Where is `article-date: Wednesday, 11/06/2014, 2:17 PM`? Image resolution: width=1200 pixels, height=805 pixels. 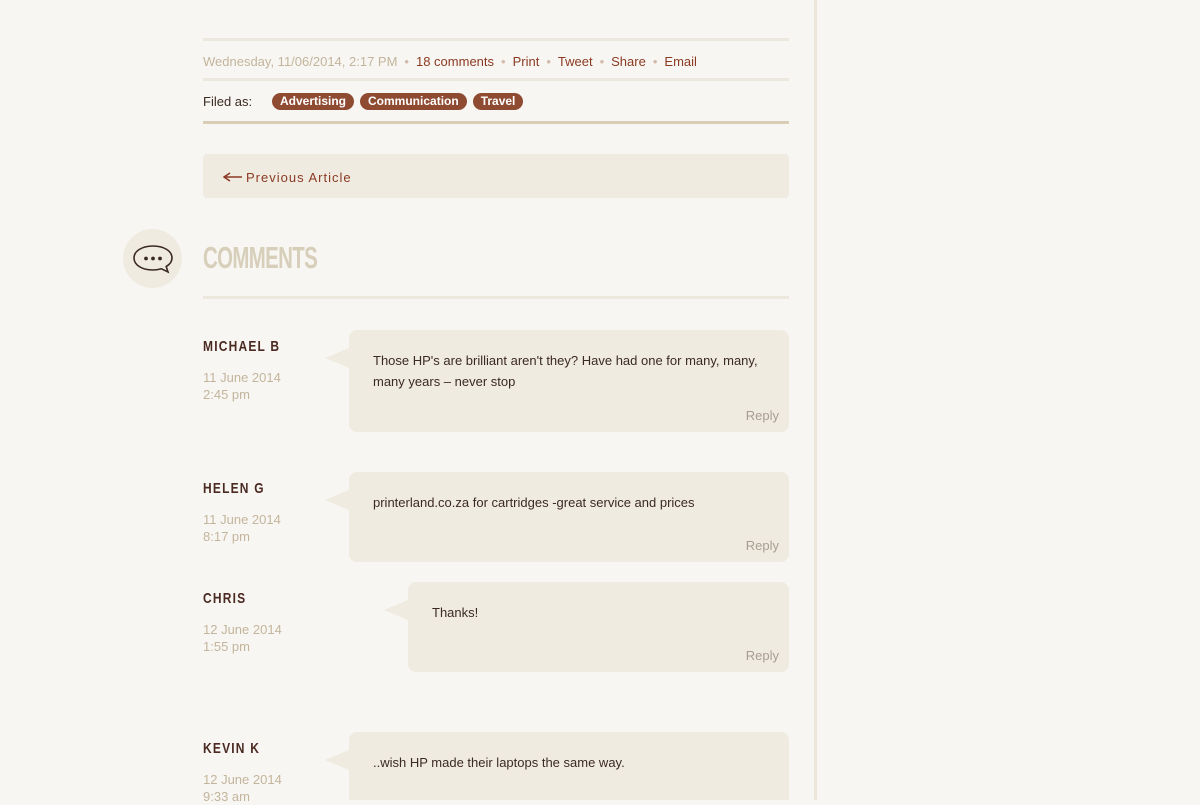 article-date: Wednesday, 11/06/2014, 2:17 PM is located at coordinates (300, 61).